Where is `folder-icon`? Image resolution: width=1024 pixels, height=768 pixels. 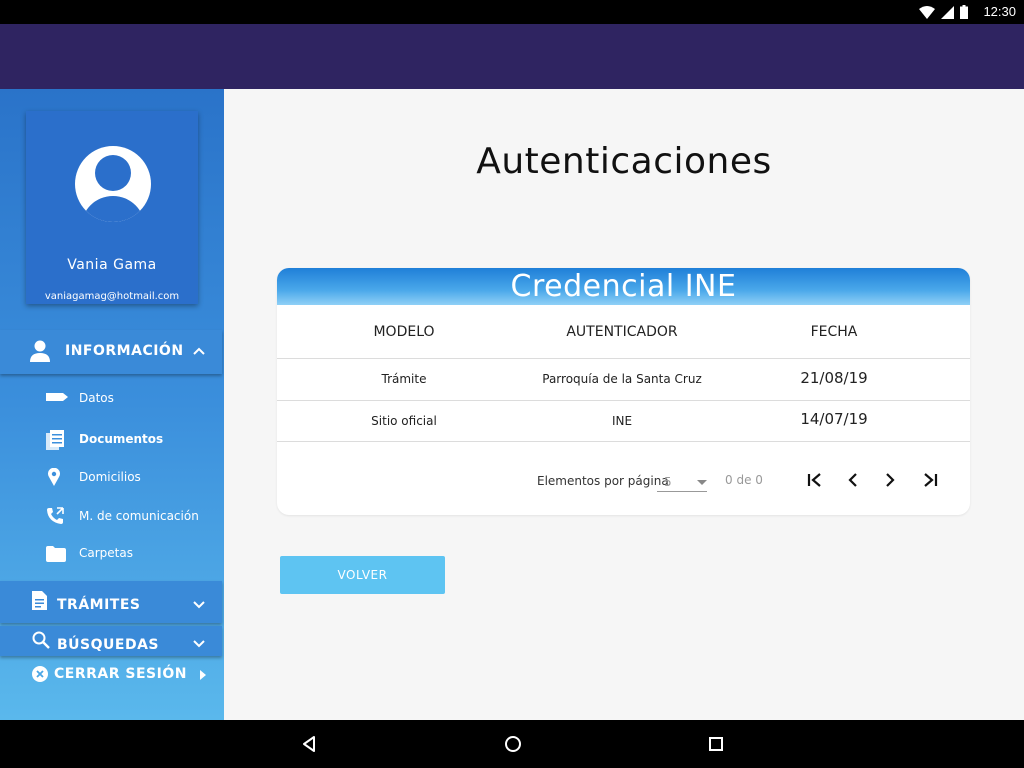 folder-icon is located at coordinates (56, 554).